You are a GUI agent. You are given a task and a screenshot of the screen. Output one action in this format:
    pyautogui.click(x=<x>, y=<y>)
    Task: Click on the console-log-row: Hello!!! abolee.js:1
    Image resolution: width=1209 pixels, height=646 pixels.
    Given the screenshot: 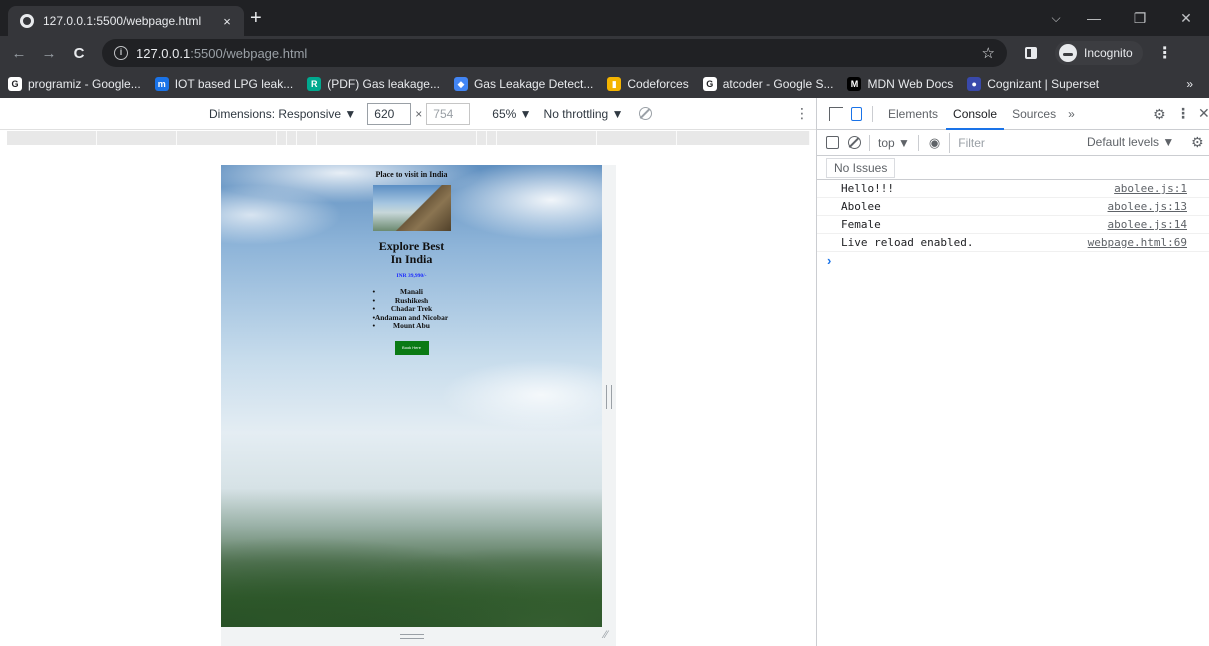 What is the action you would take?
    pyautogui.click(x=1013, y=189)
    